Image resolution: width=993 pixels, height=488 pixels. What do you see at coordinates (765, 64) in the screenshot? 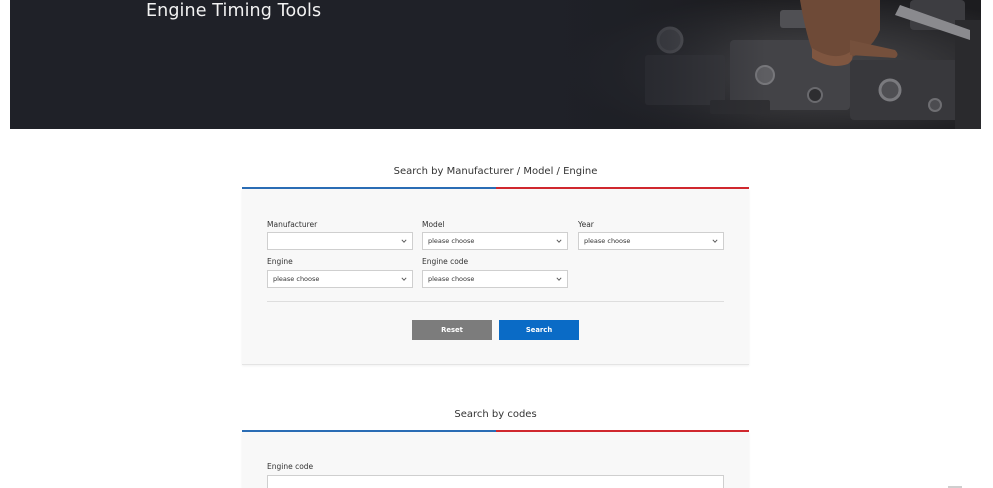
I see `engine-photo` at bounding box center [765, 64].